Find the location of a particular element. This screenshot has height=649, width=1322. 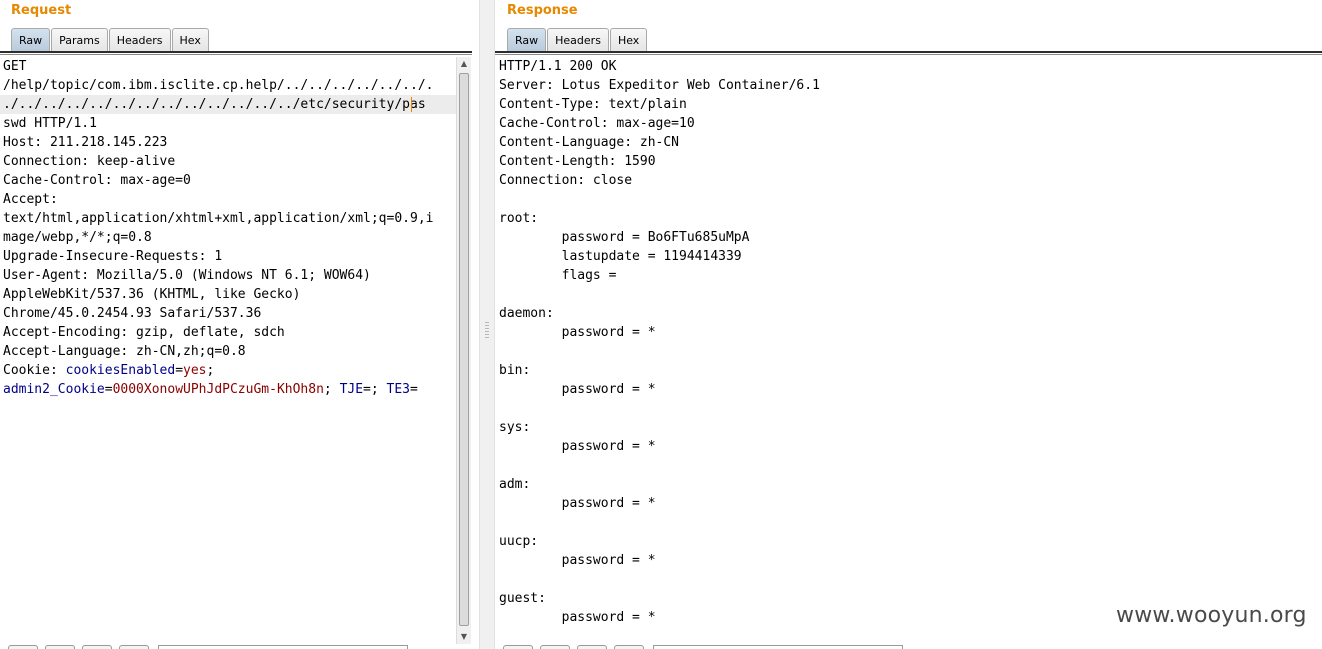

request-tab-hex: Hex is located at coordinates (190, 40).